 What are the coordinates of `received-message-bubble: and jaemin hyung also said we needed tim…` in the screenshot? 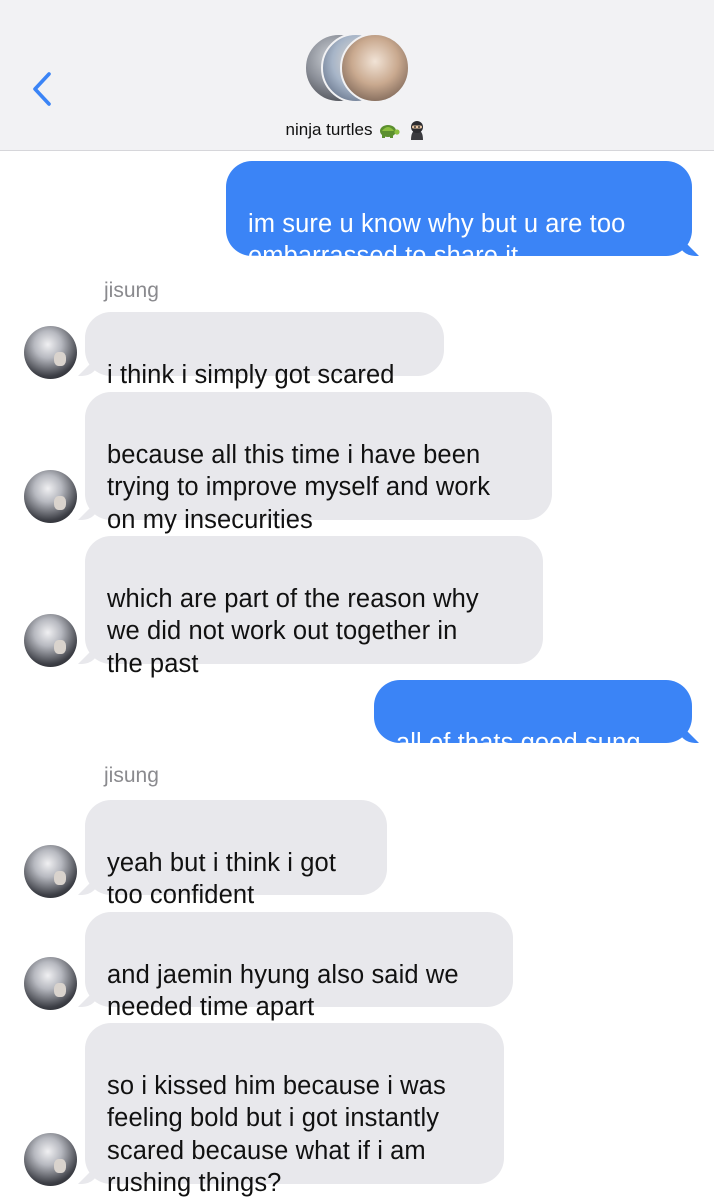 It's located at (299, 966).